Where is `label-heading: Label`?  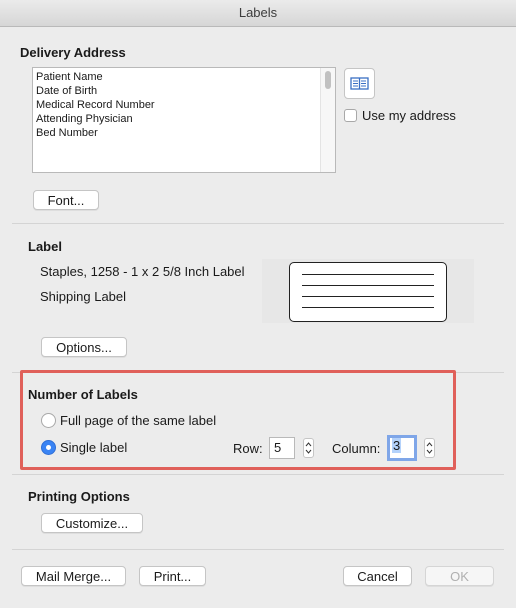
label-heading: Label is located at coordinates (45, 246).